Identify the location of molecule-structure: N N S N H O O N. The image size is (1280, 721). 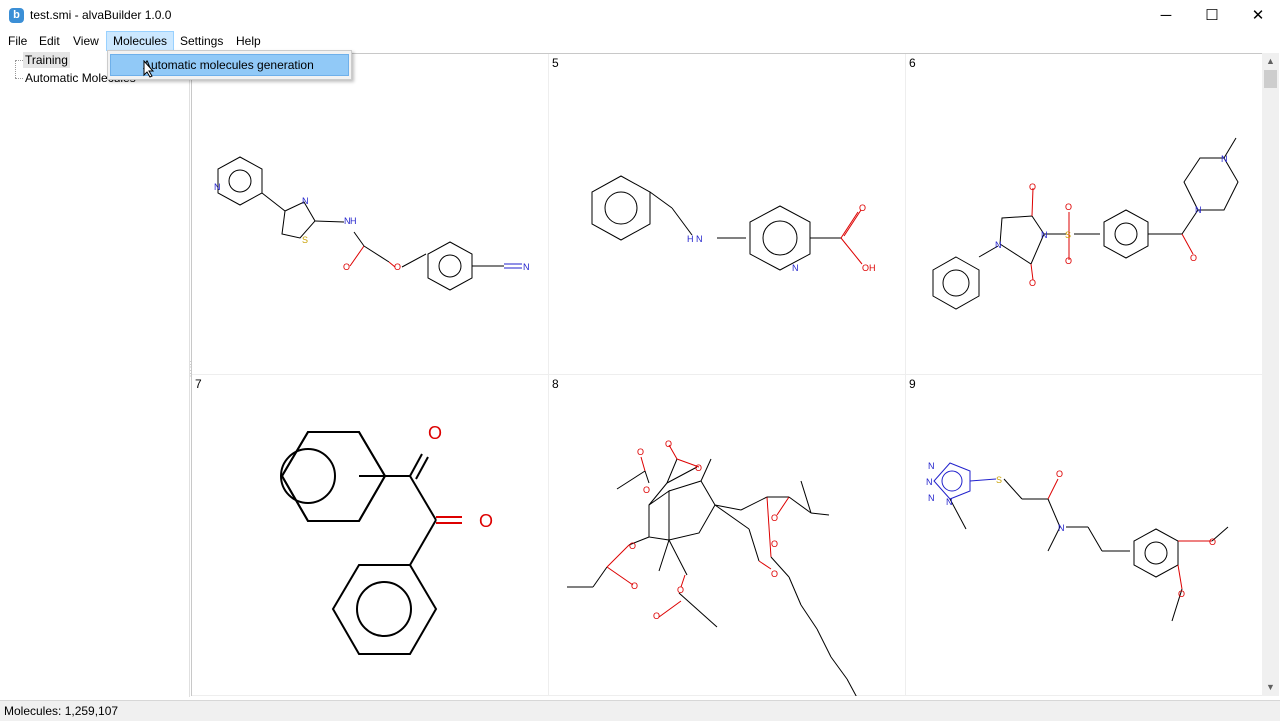
(372, 223).